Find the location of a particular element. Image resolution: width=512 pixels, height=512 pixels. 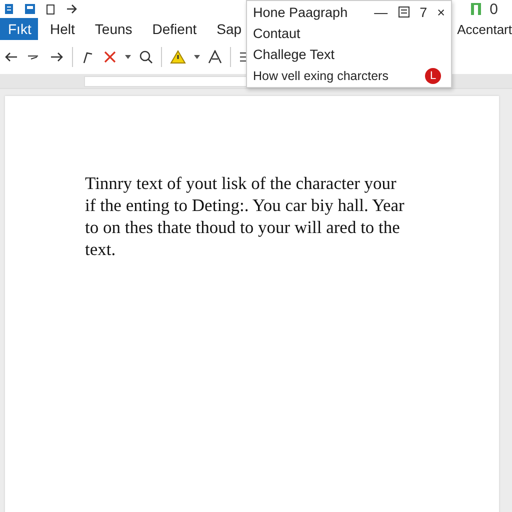

arrow-right-icon is located at coordinates (72, 9).